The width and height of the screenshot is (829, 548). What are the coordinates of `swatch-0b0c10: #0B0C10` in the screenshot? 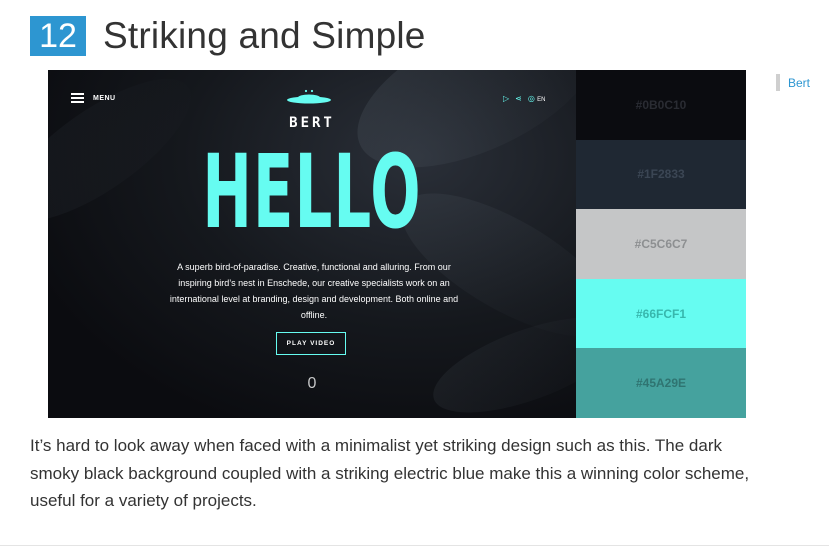 It's located at (661, 105).